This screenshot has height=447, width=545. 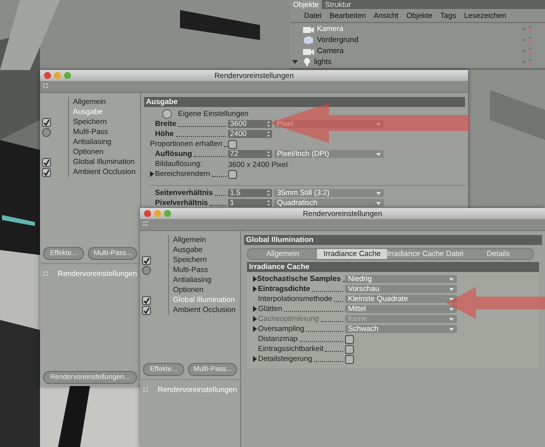 I want to click on cube-icon, so click(x=308, y=39).